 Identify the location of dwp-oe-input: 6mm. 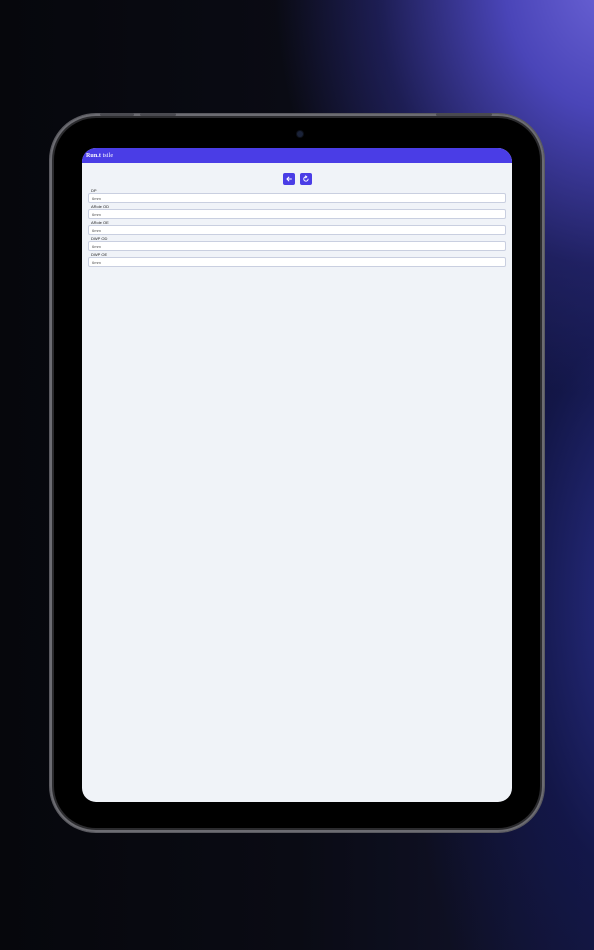
(297, 262).